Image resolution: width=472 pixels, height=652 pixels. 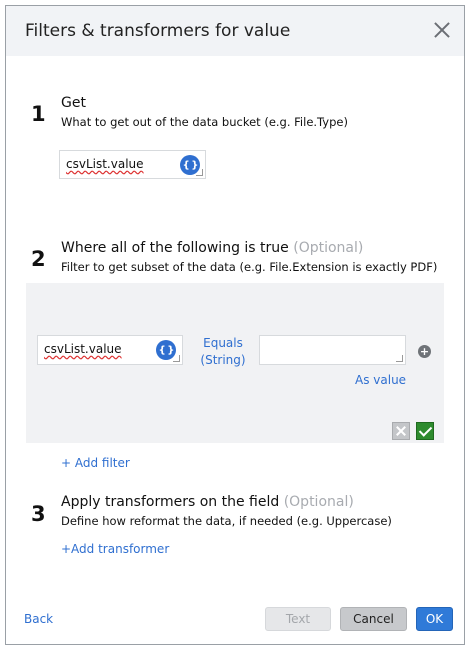 I want to click on step-1-title: Get, so click(x=73, y=103).